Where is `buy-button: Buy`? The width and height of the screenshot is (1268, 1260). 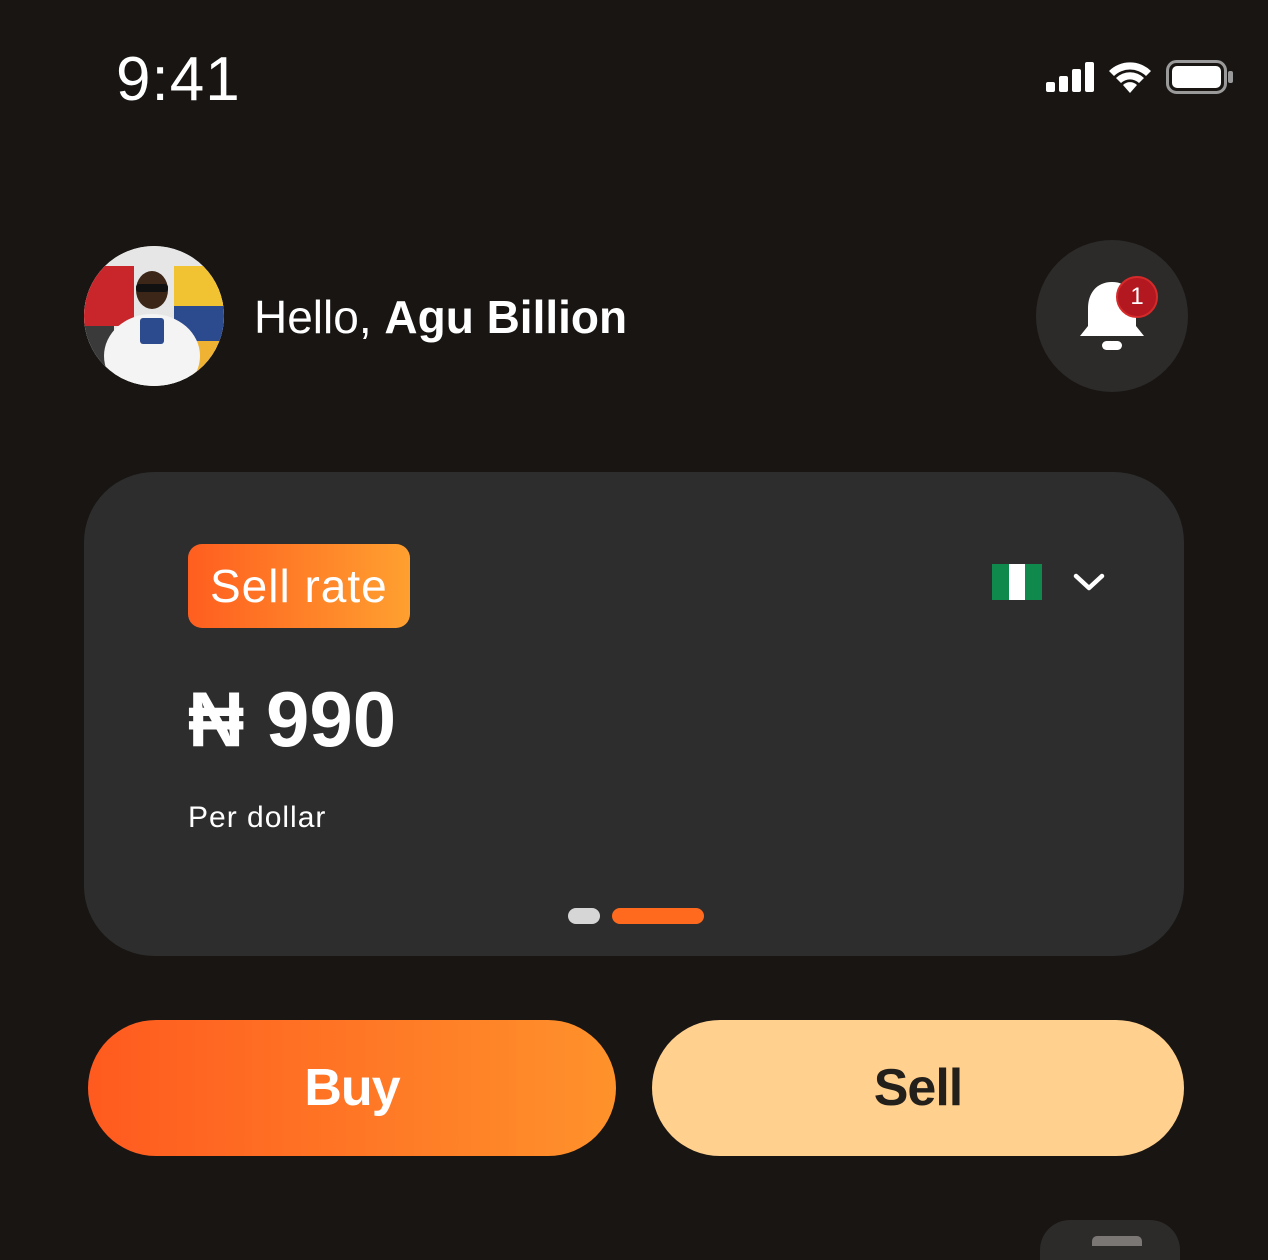 buy-button: Buy is located at coordinates (352, 1088).